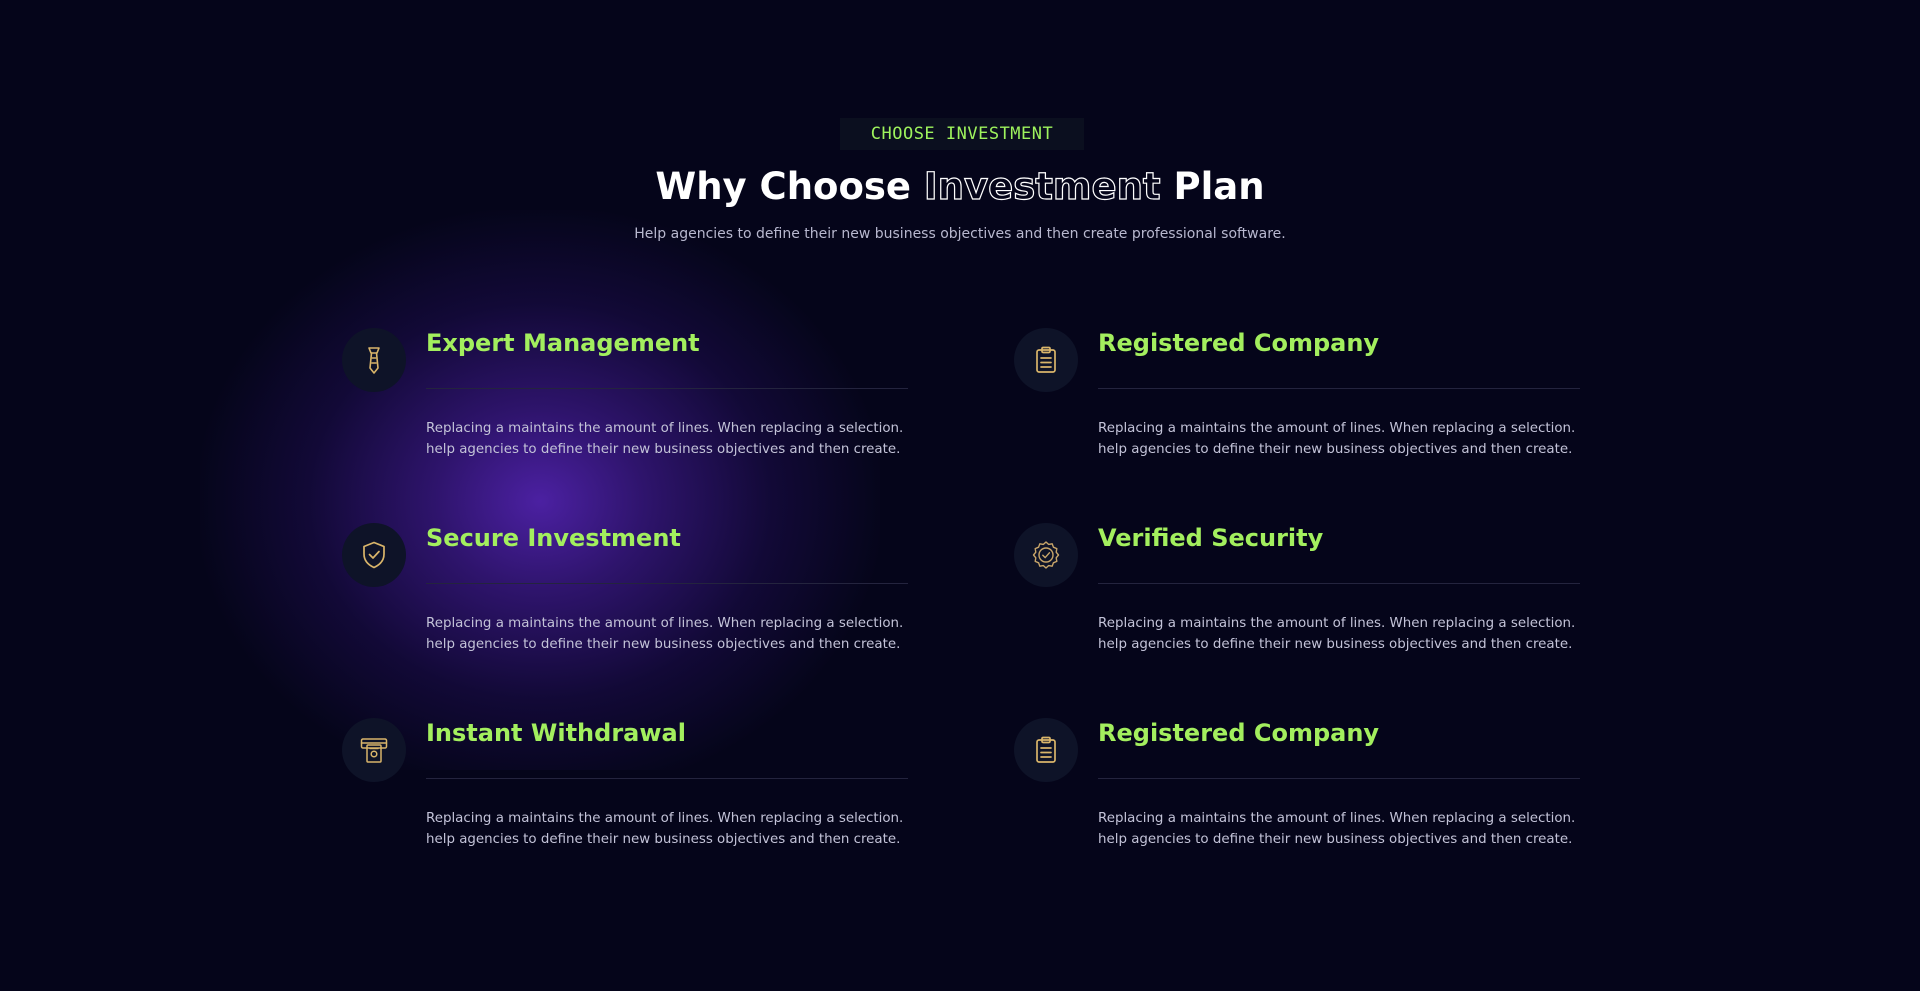  I want to click on feature-title: Expert Management, so click(563, 343).